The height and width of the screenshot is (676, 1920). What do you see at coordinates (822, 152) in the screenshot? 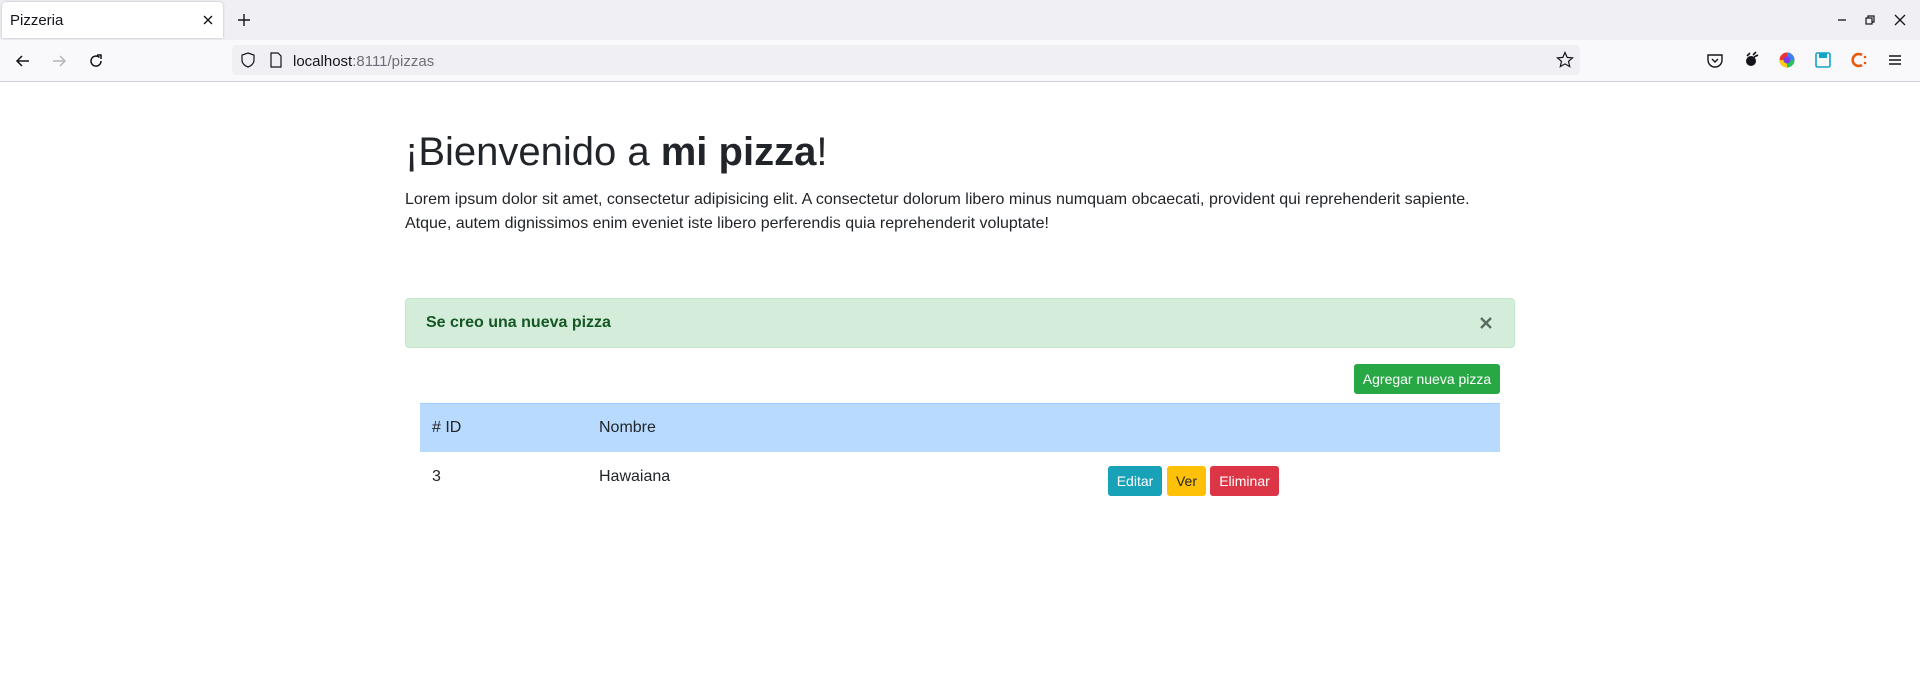
I see `title-suffix: !` at bounding box center [822, 152].